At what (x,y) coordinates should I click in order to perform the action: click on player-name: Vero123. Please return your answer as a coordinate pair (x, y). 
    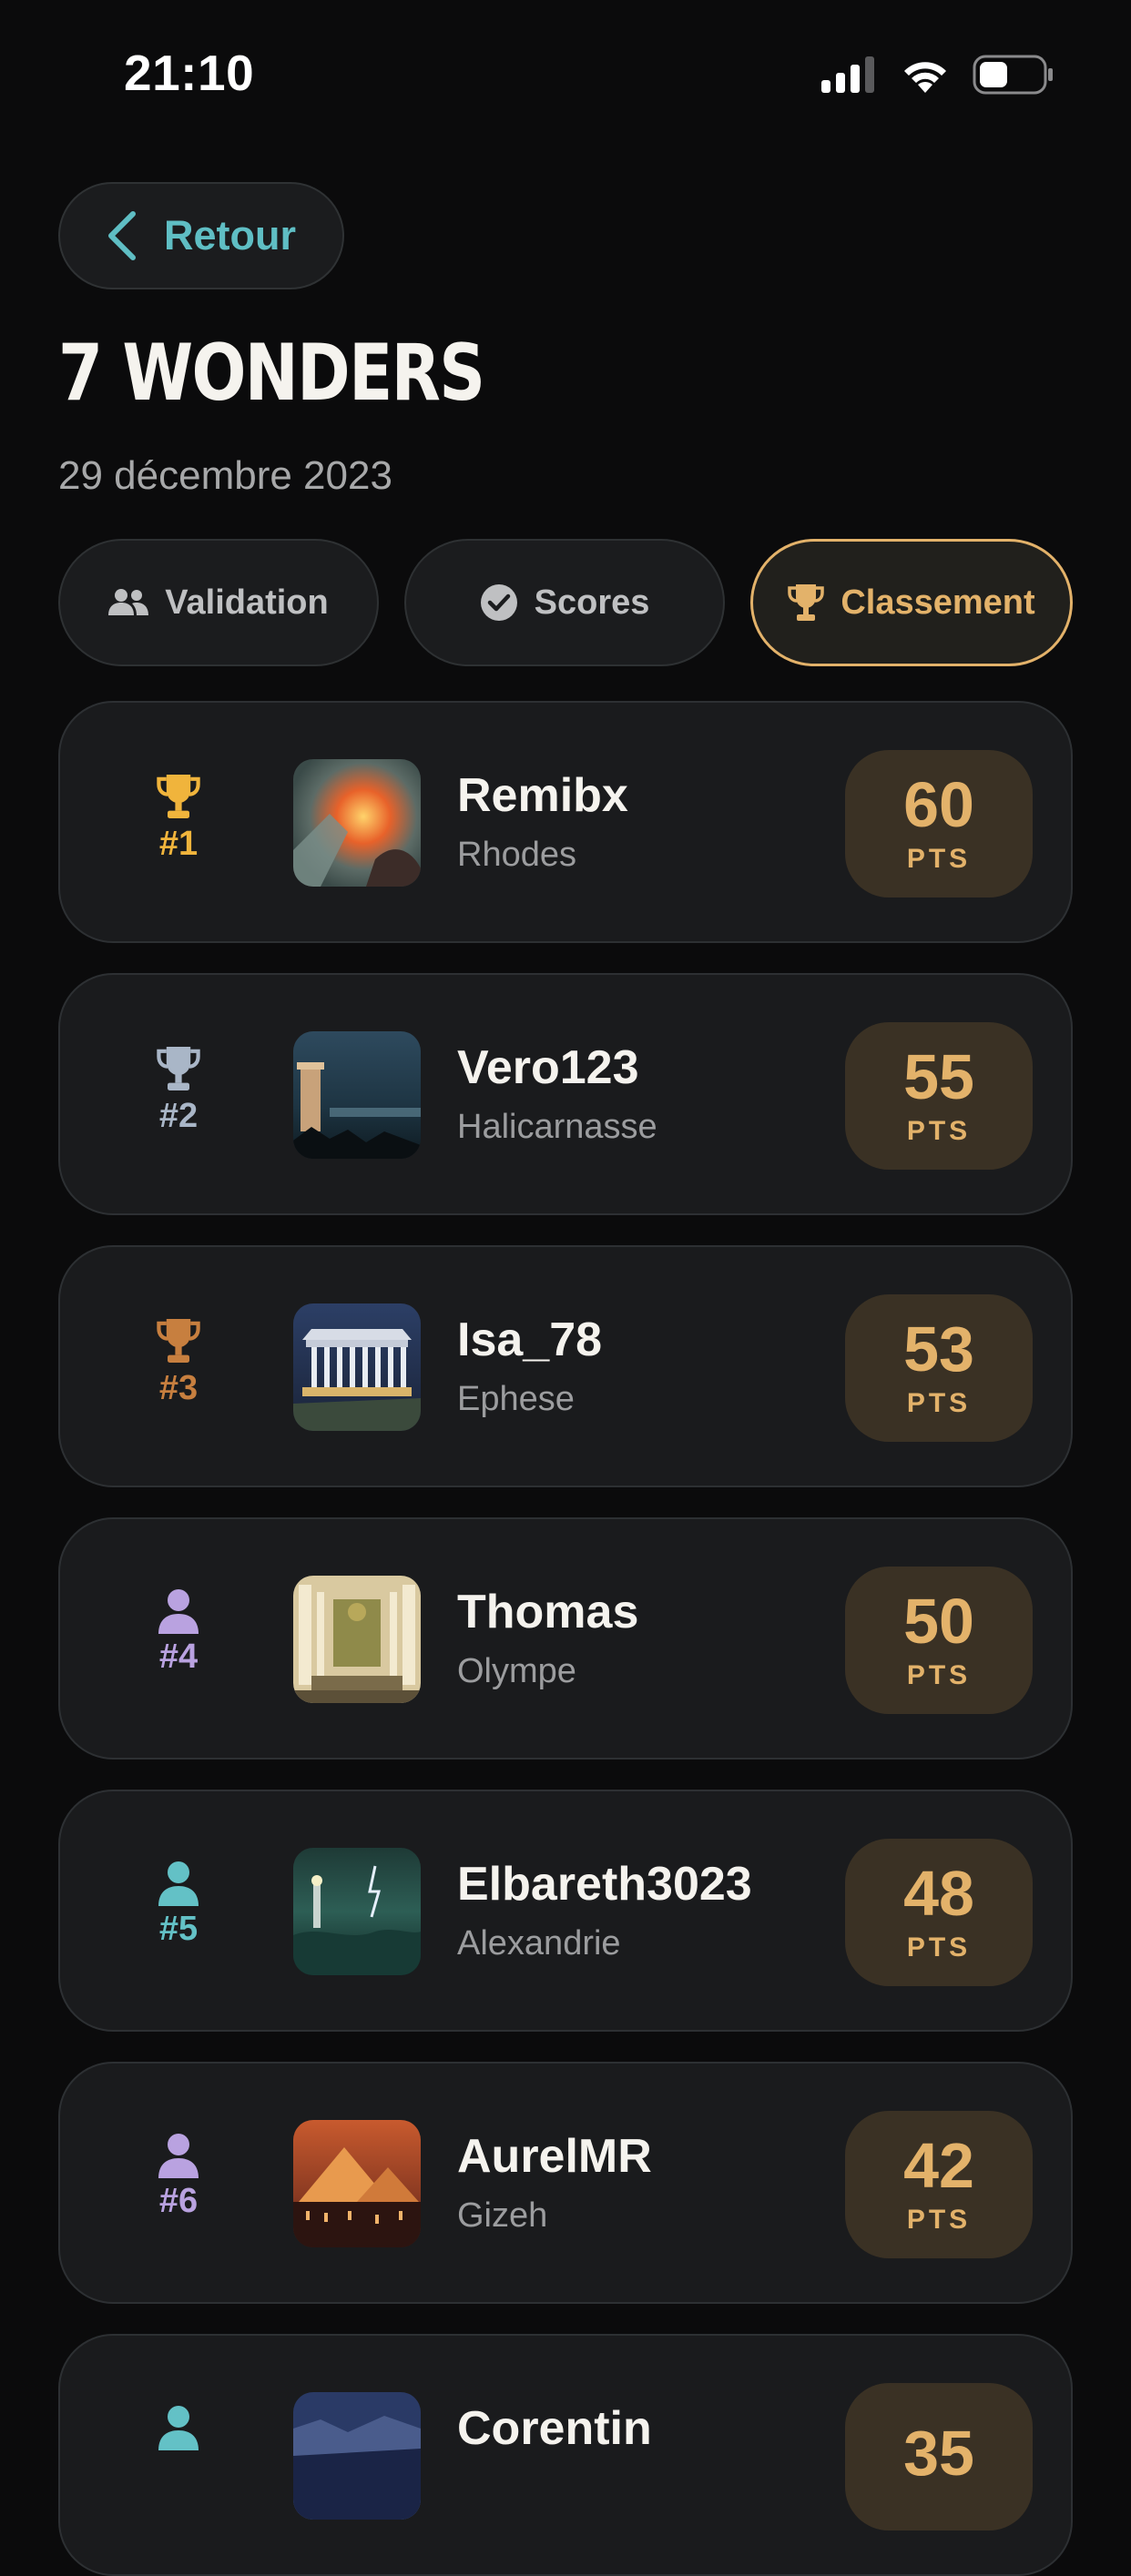
    Looking at the image, I should click on (548, 1067).